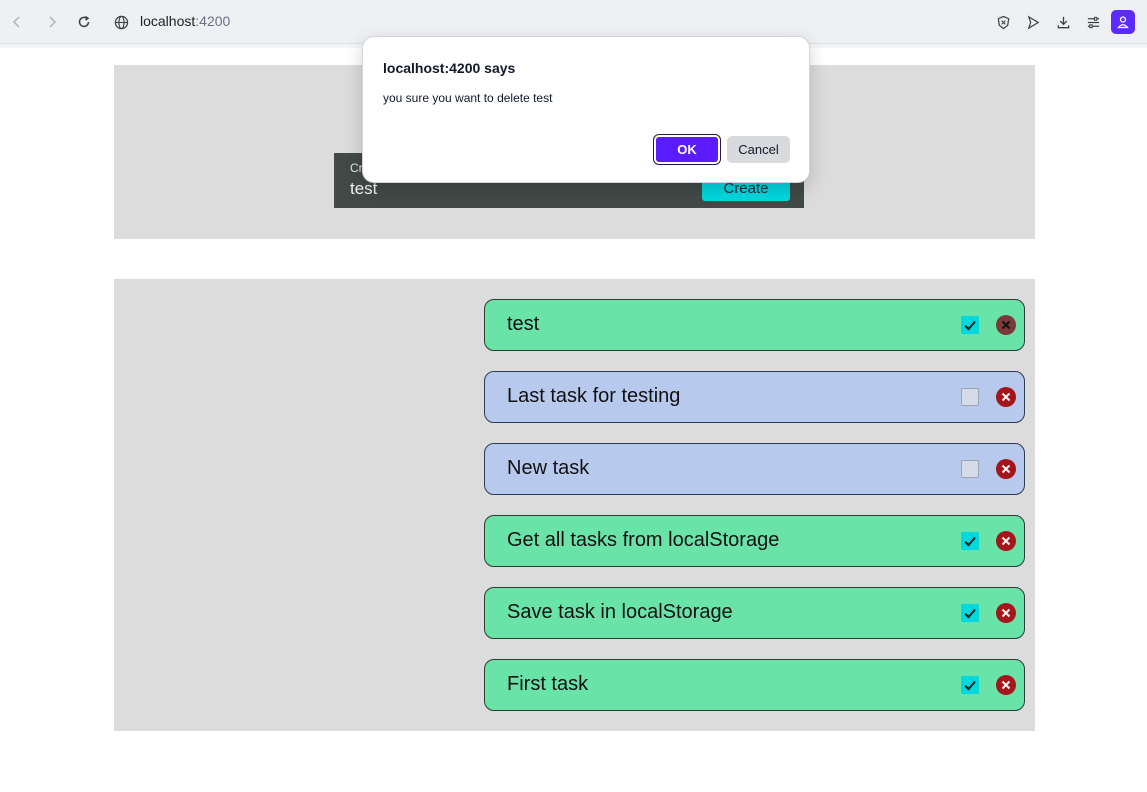 This screenshot has height=792, width=1147. What do you see at coordinates (52, 22) in the screenshot?
I see `forward-icon` at bounding box center [52, 22].